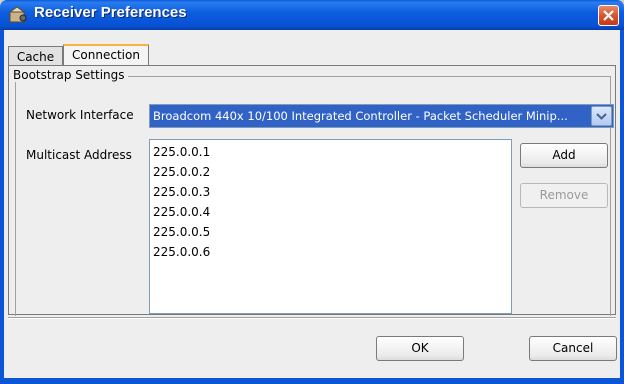 Image resolution: width=624 pixels, height=384 pixels. Describe the element at coordinates (312, 381) in the screenshot. I see `window-frame-bottom` at that location.